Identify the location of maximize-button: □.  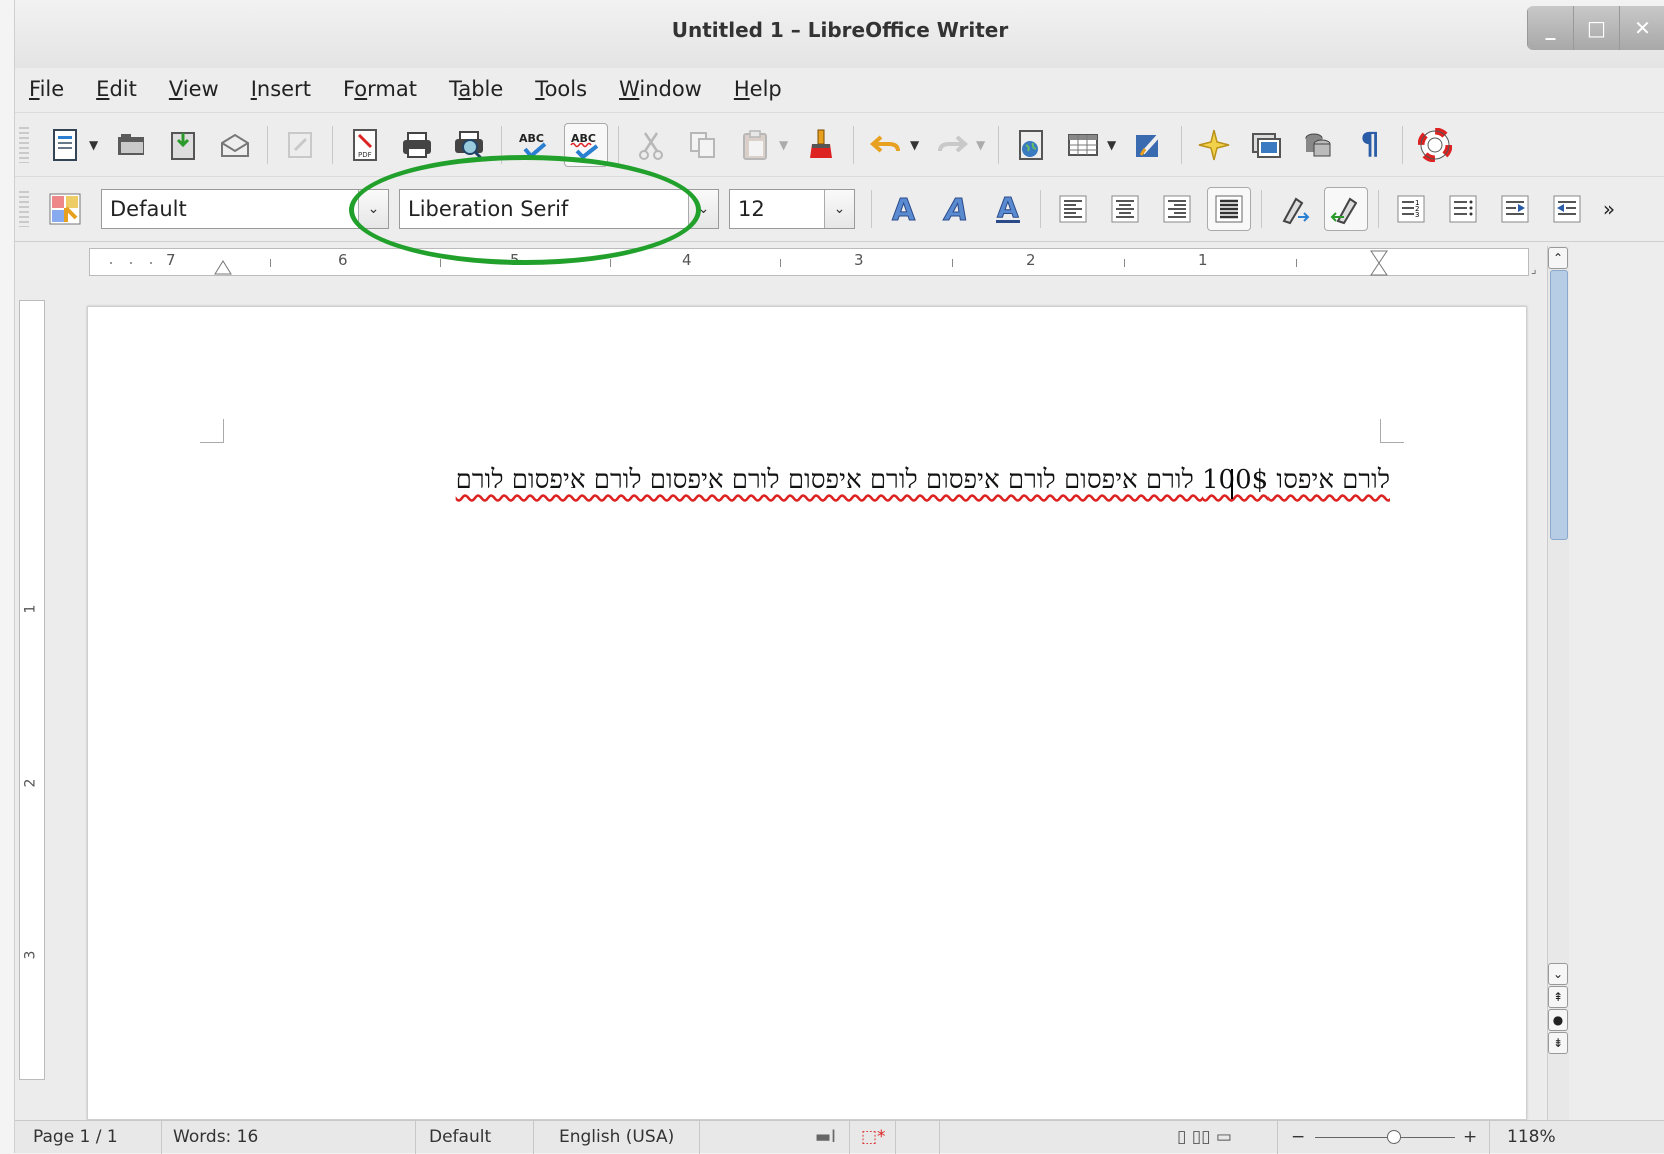
(1596, 28).